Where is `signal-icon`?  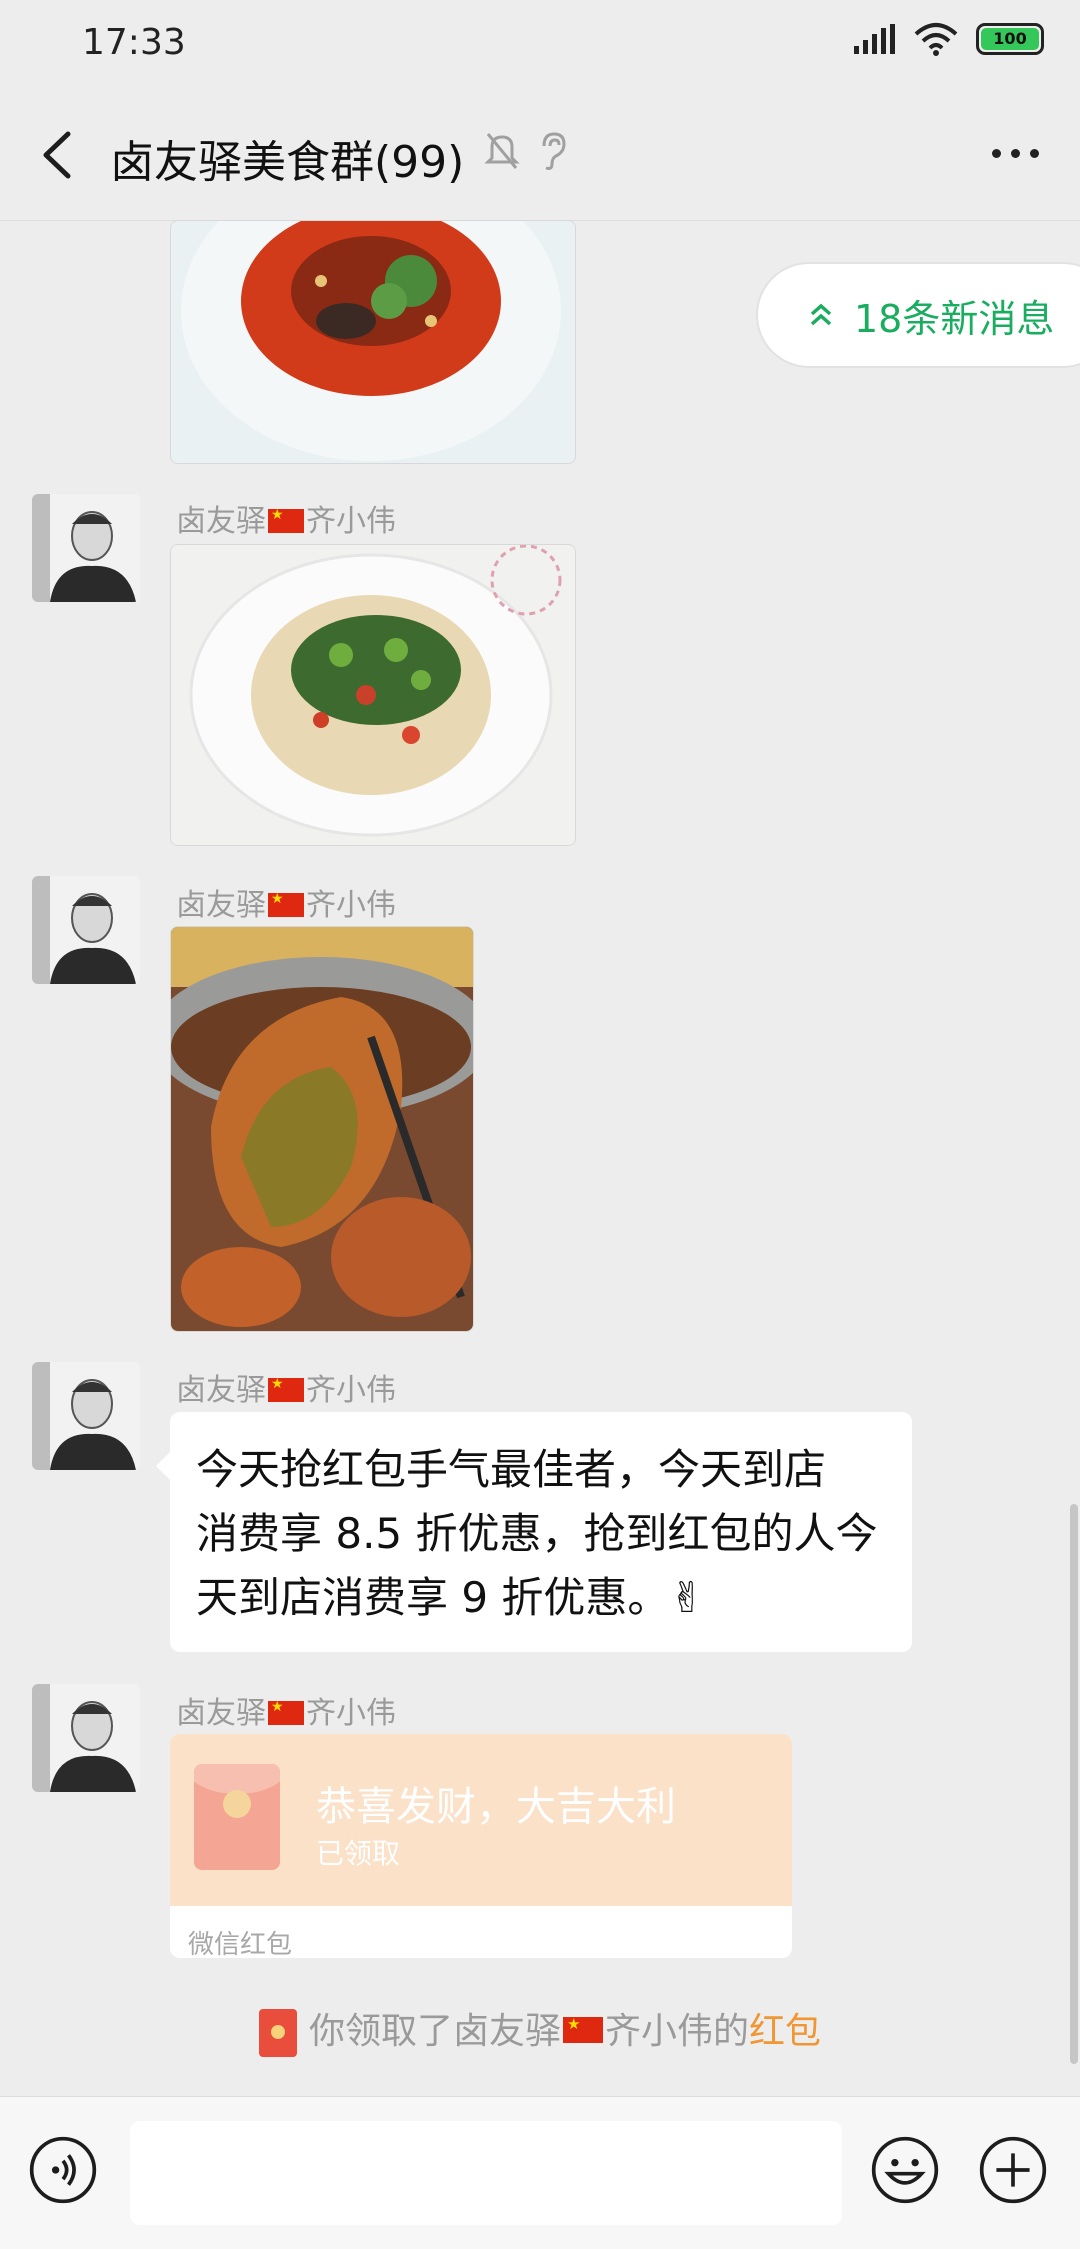 signal-icon is located at coordinates (874, 39).